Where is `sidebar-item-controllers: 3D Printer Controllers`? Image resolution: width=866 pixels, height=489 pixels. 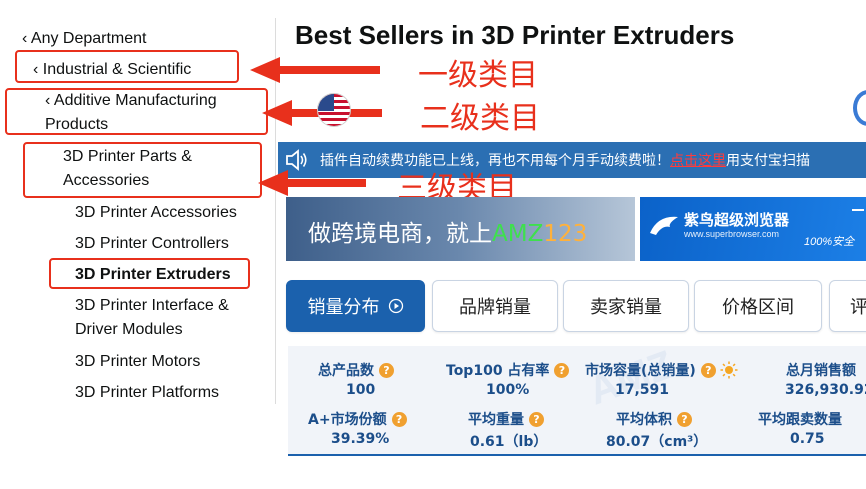
sidebar-item-controllers: 3D Printer Controllers is located at coordinates (152, 244).